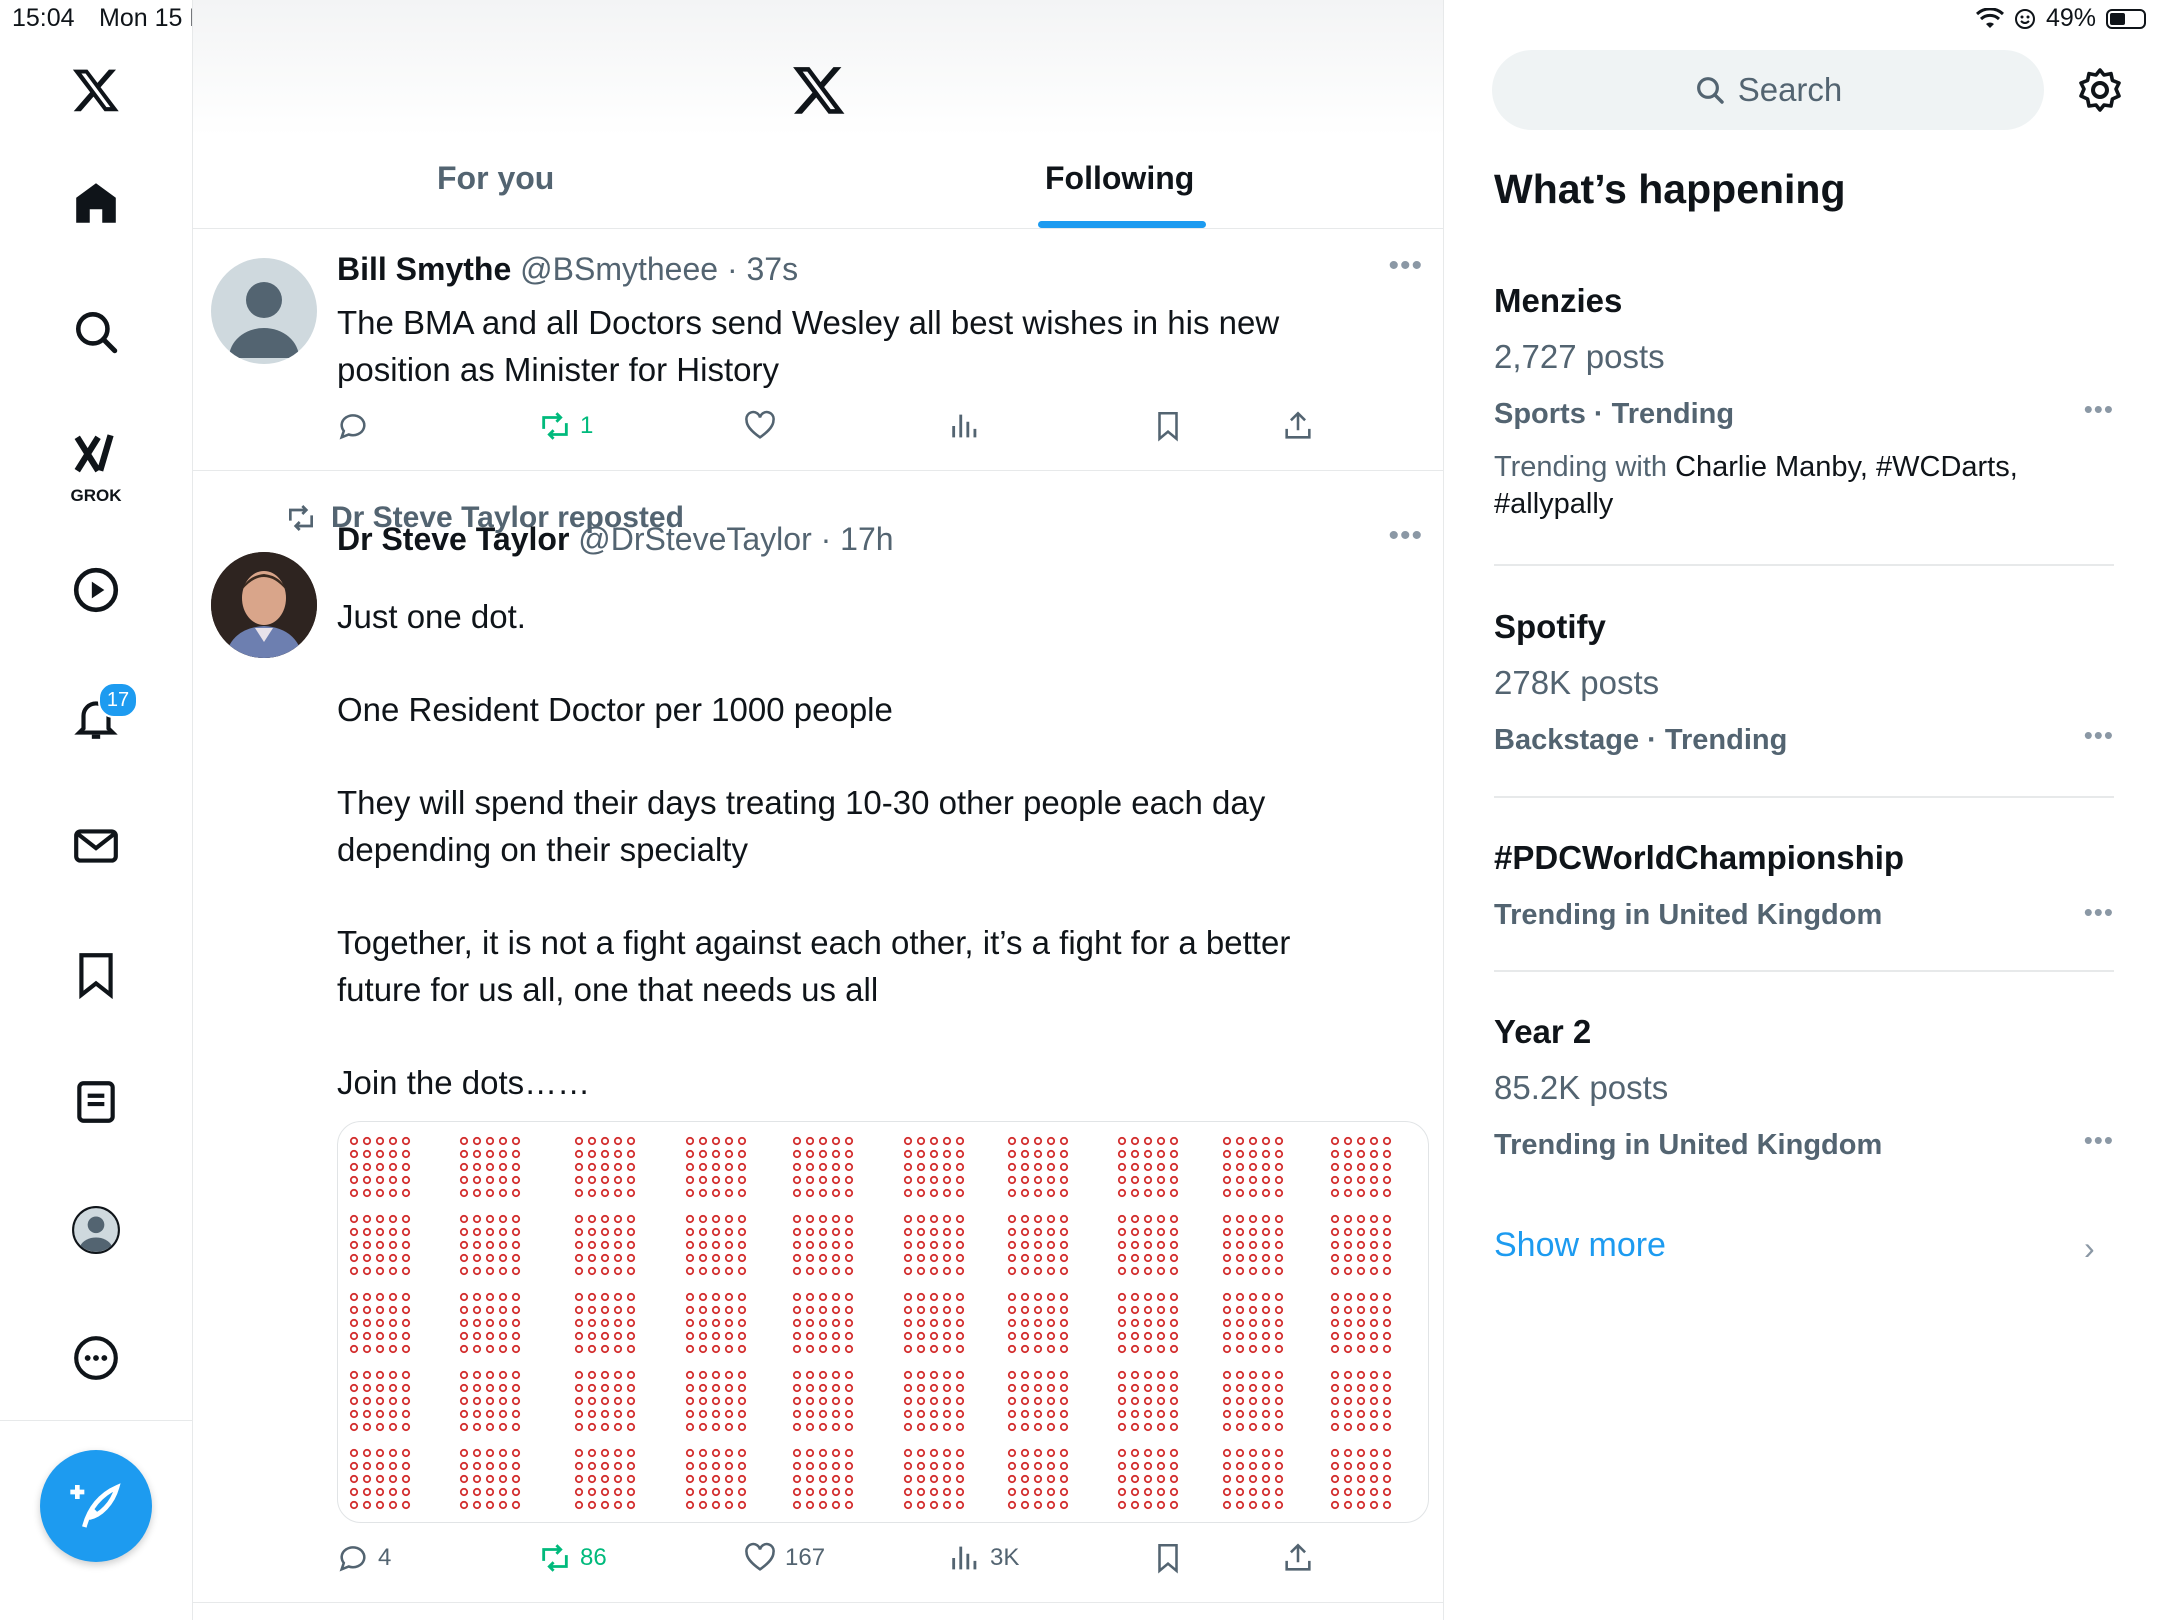 The height and width of the screenshot is (1620, 2160). What do you see at coordinates (96, 332) in the screenshot?
I see `explore-search-icon` at bounding box center [96, 332].